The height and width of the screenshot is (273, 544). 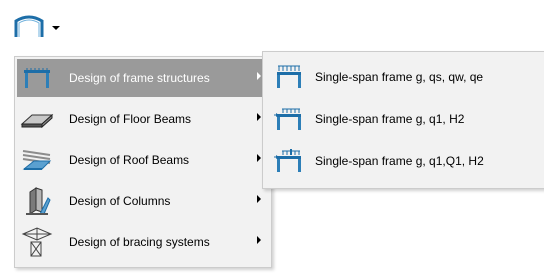 What do you see at coordinates (37, 78) in the screenshot?
I see `frame-structure-icon` at bounding box center [37, 78].